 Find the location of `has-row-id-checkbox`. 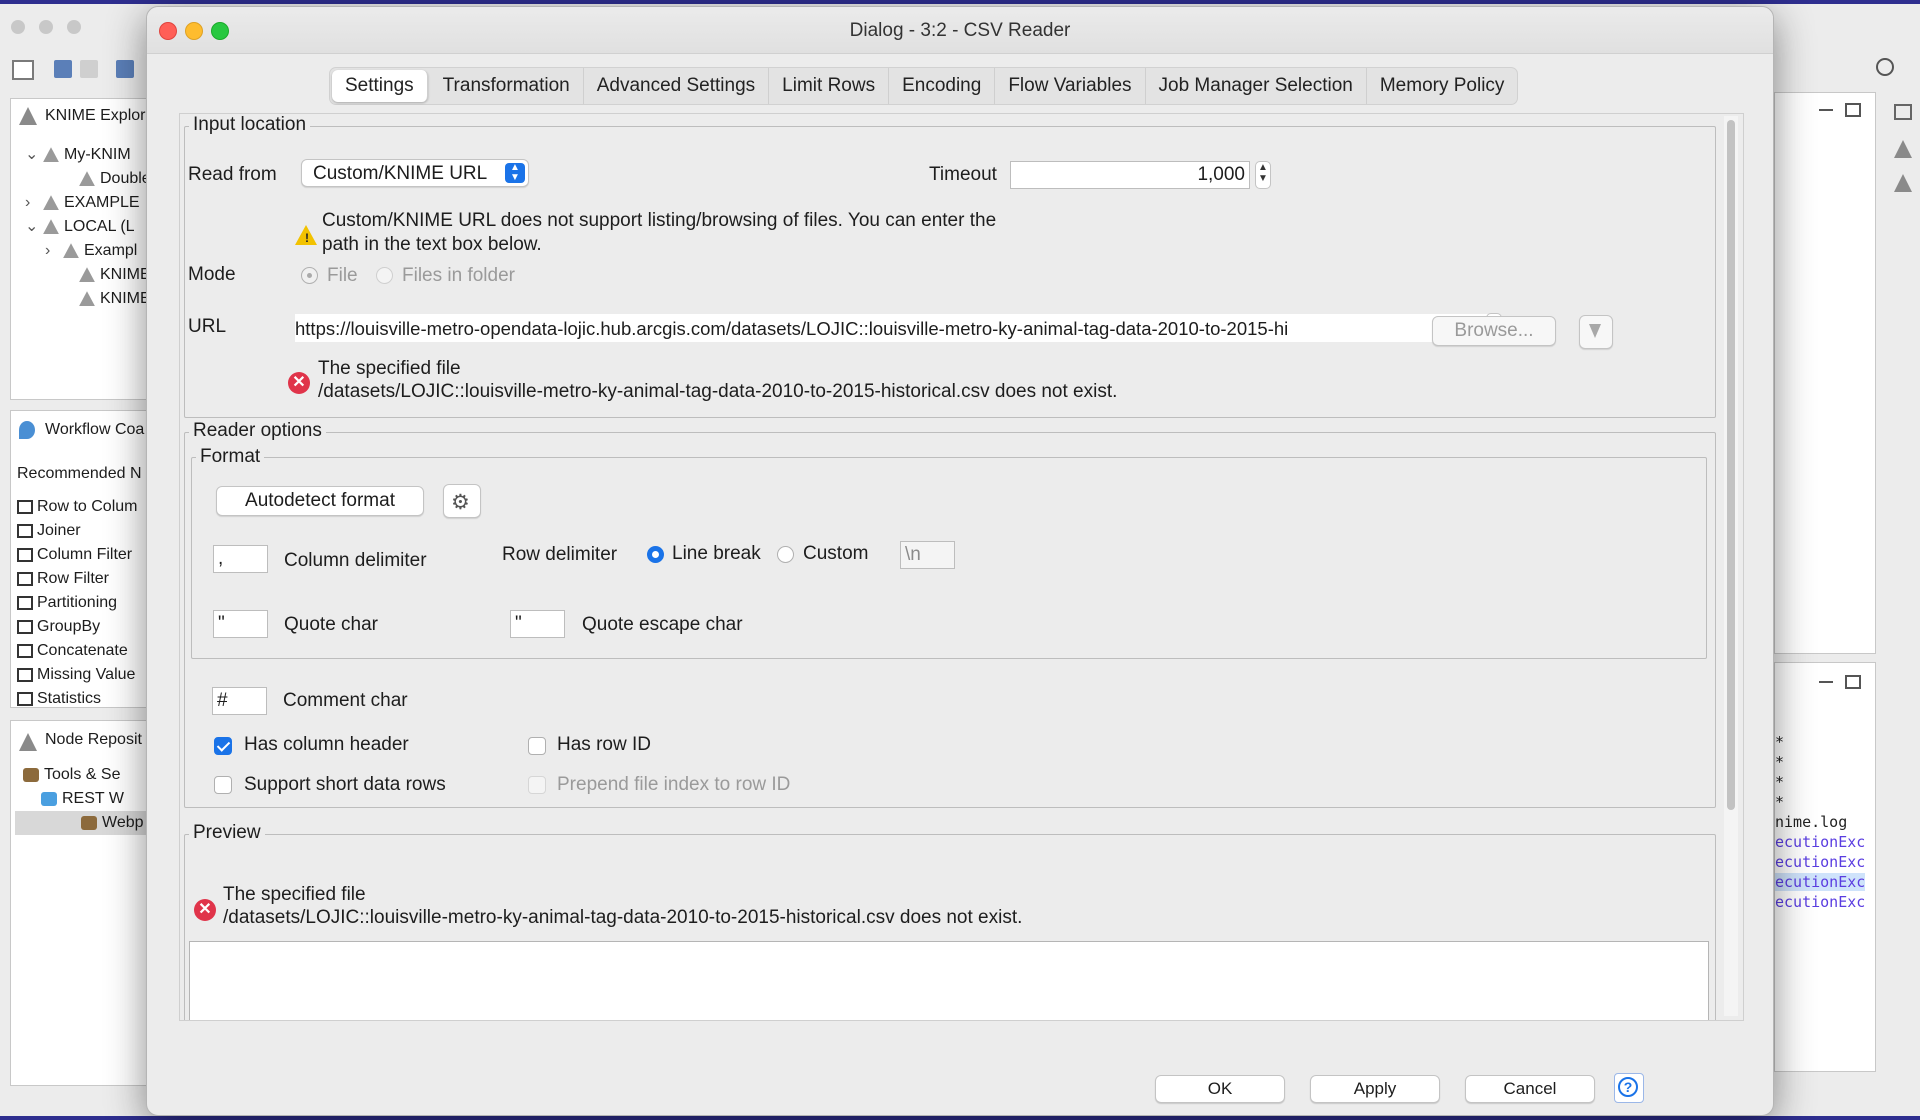

has-row-id-checkbox is located at coordinates (537, 746).